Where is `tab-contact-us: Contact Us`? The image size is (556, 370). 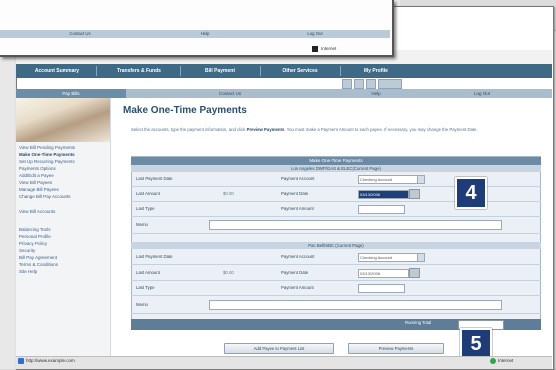
tab-contact-us: Contact Us is located at coordinates (230, 93).